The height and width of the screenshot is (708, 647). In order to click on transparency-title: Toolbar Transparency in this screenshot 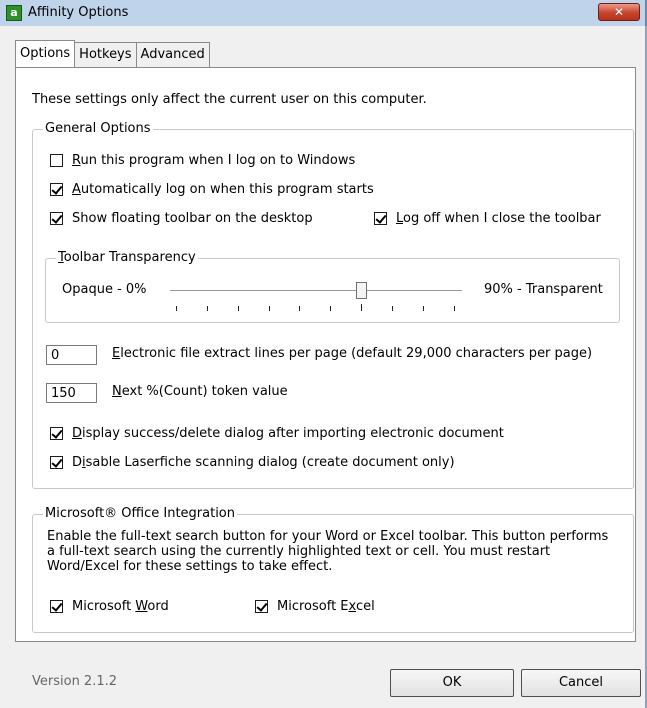, I will do `click(127, 257)`.